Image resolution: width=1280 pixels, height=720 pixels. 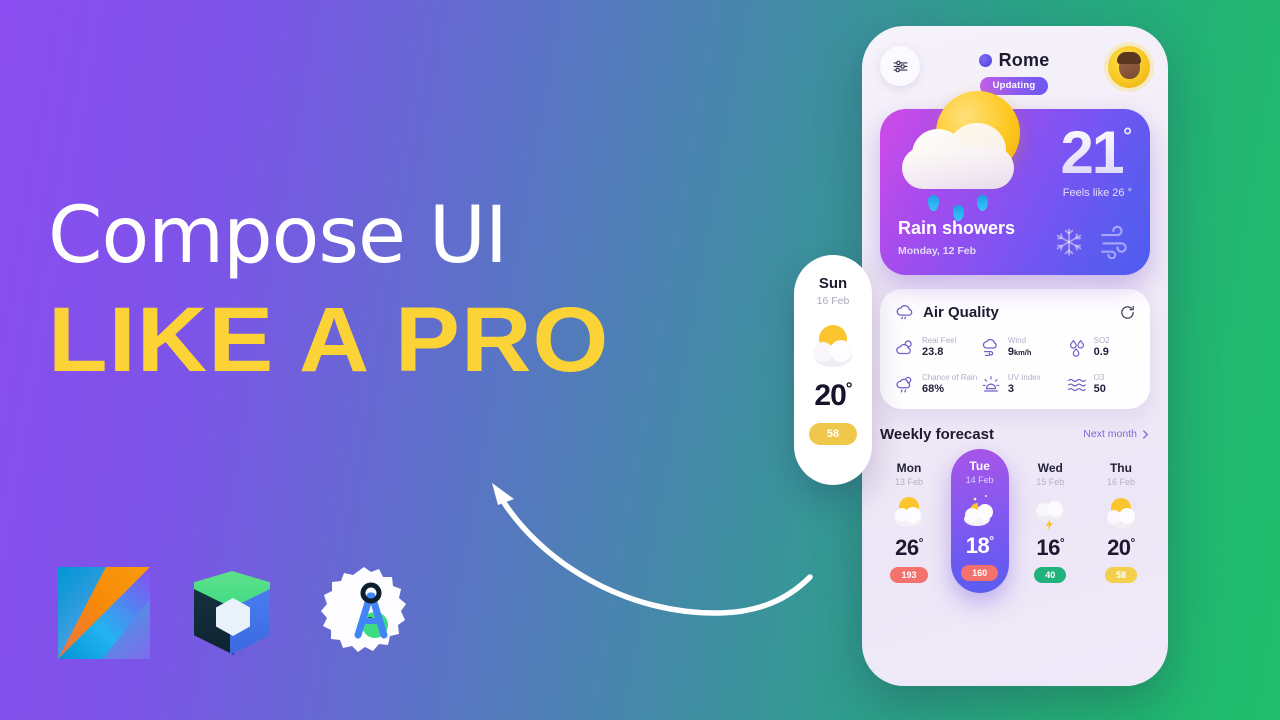 What do you see at coordinates (907, 547) in the screenshot?
I see `day-temperature: 26` at bounding box center [907, 547].